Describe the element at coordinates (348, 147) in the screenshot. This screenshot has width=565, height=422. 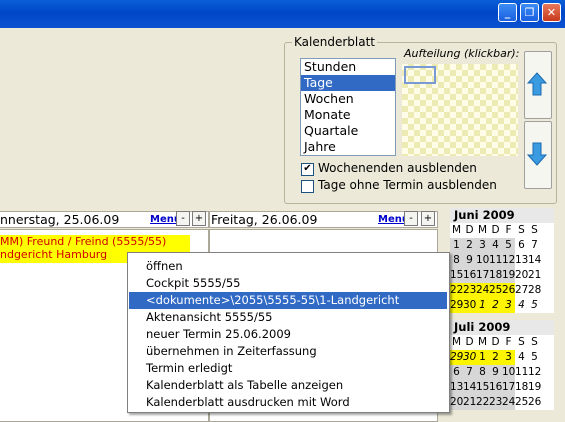
I see `unit-item-jahre: Jahre` at that location.